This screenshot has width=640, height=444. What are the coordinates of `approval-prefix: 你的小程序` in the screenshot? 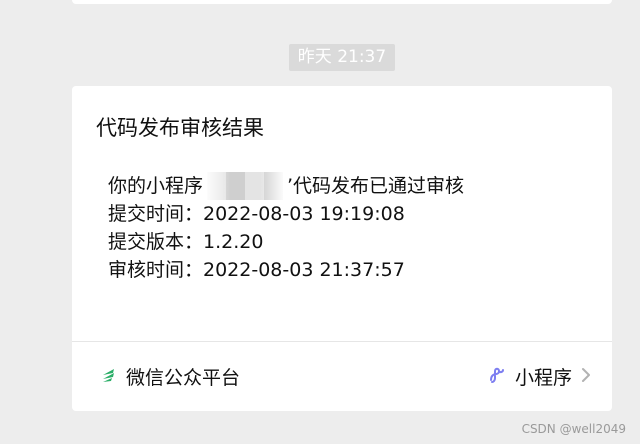 It's located at (156, 186).